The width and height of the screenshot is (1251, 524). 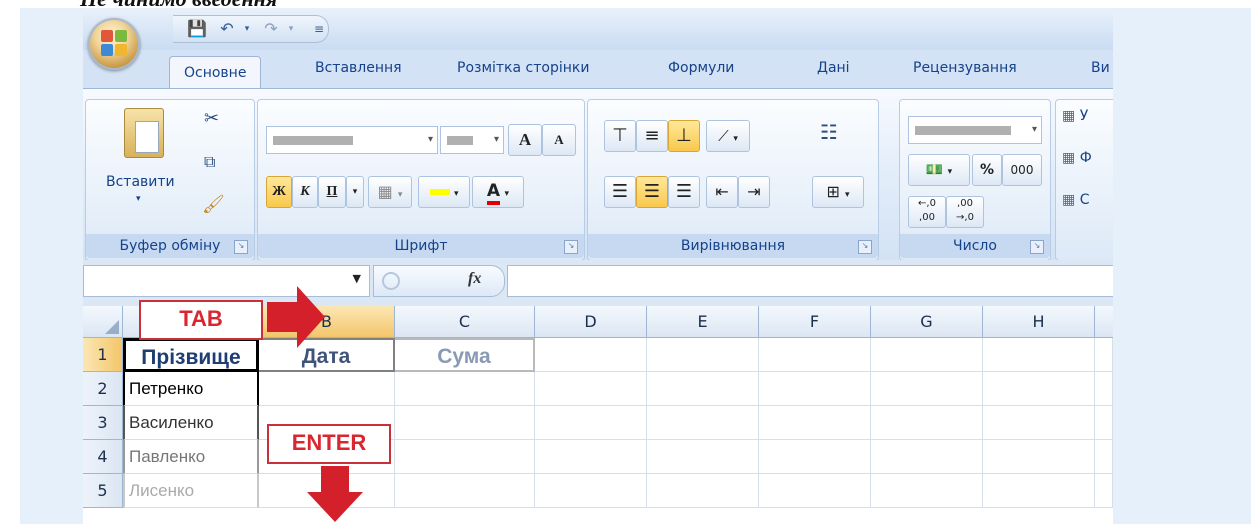 What do you see at coordinates (211, 118) in the screenshot?
I see `cut-icon: ✂` at bounding box center [211, 118].